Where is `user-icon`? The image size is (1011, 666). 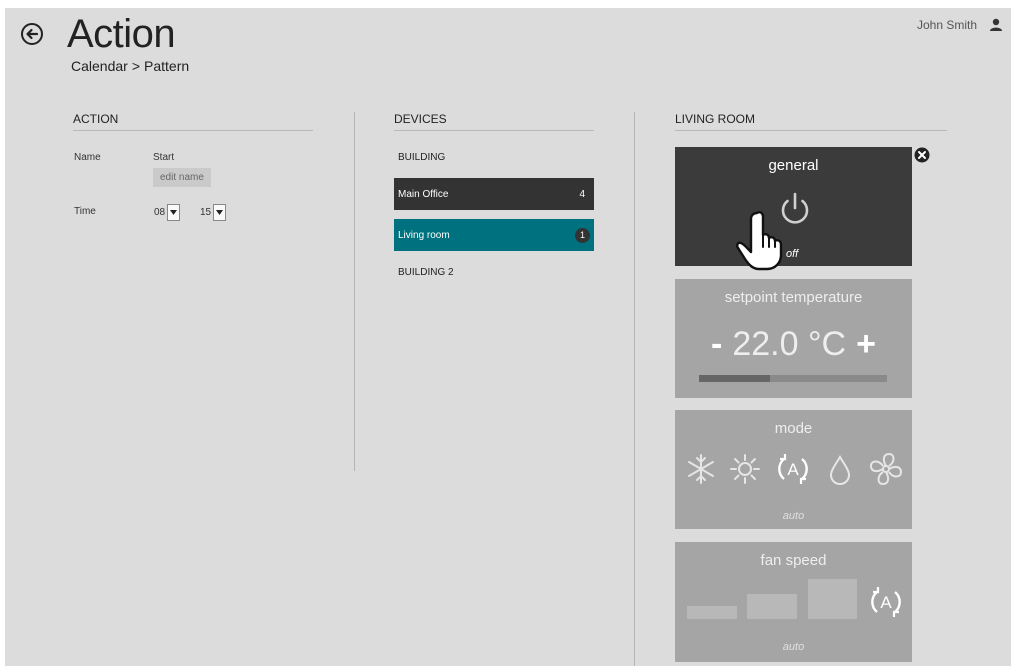 user-icon is located at coordinates (996, 25).